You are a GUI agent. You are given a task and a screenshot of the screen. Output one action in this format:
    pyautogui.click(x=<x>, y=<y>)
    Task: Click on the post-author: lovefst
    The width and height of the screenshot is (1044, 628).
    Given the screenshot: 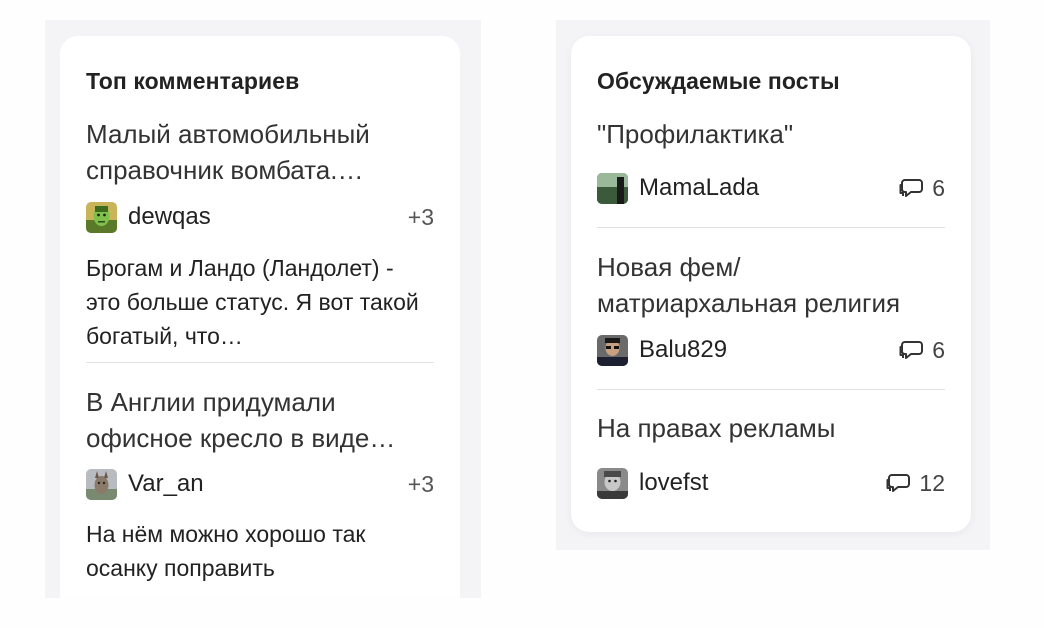 What is the action you would take?
    pyautogui.click(x=762, y=483)
    